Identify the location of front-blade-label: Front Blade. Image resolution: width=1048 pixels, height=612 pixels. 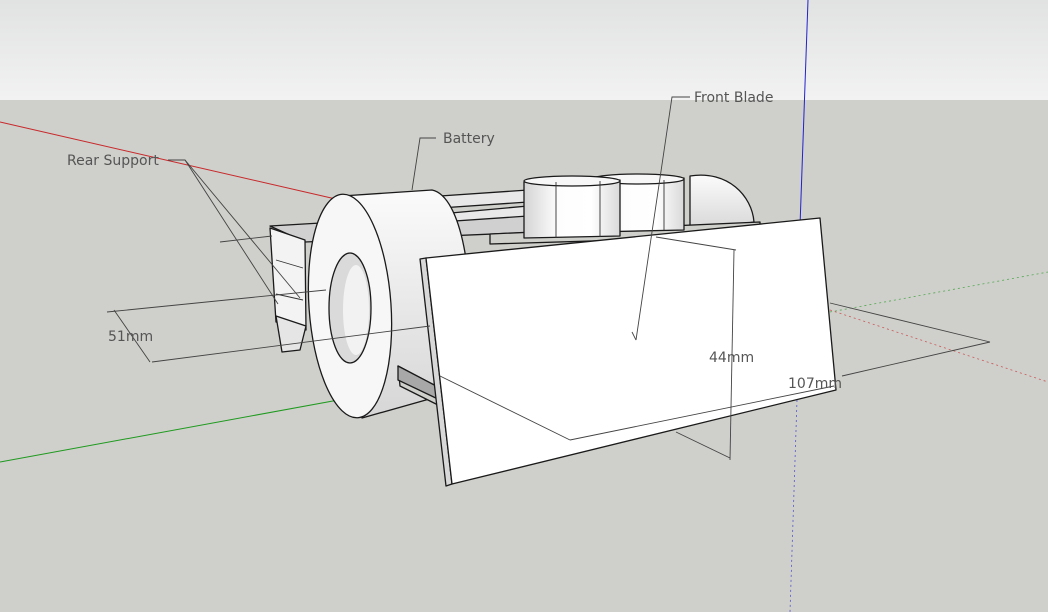
(733, 98).